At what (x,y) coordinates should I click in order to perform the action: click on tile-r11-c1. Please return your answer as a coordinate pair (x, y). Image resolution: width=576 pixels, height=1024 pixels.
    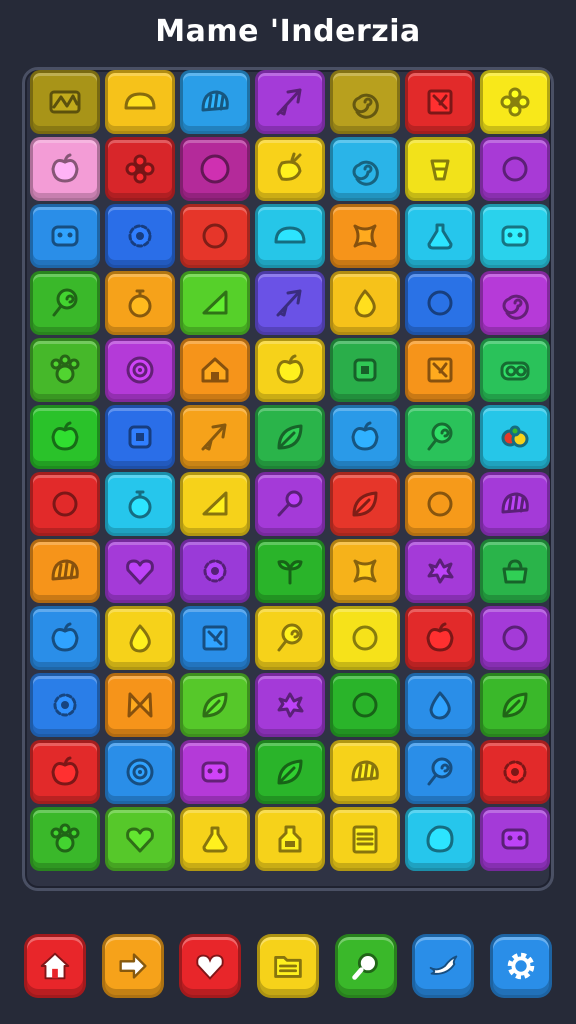
    Looking at the image, I should click on (65, 772).